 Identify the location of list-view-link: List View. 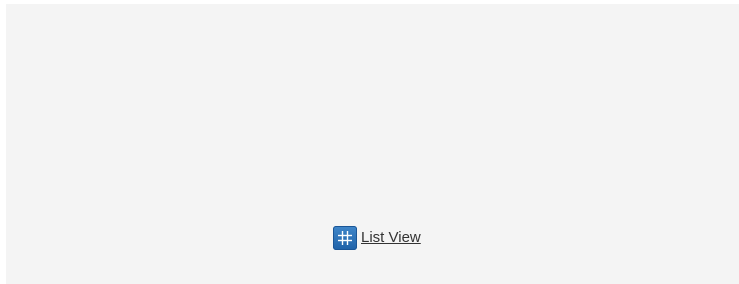
(377, 238).